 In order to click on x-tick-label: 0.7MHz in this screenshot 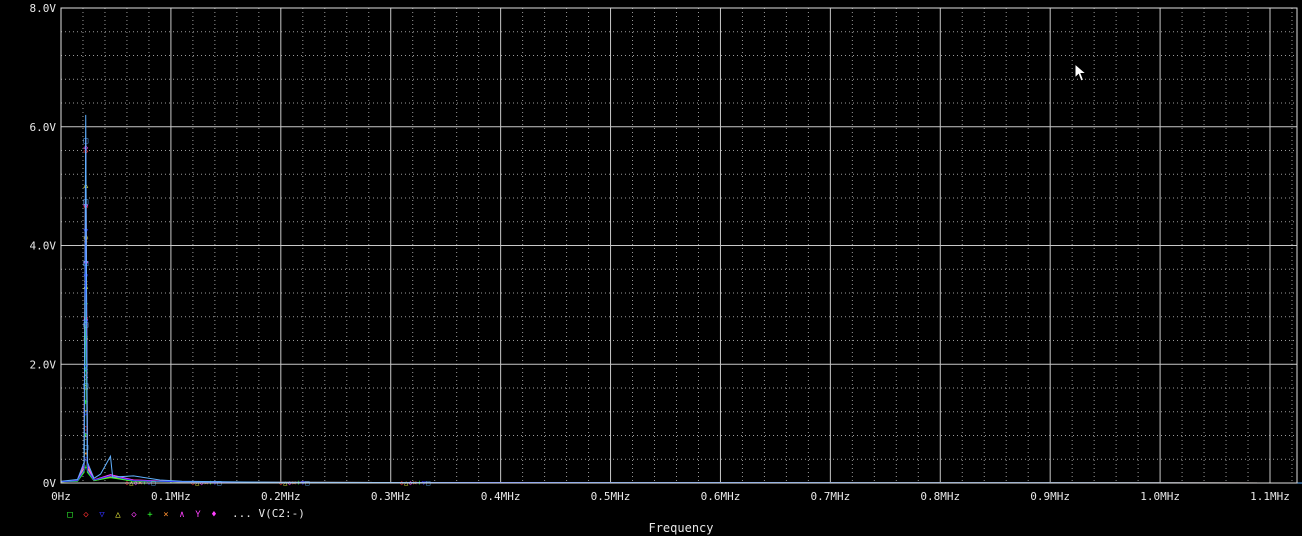, I will do `click(830, 496)`.